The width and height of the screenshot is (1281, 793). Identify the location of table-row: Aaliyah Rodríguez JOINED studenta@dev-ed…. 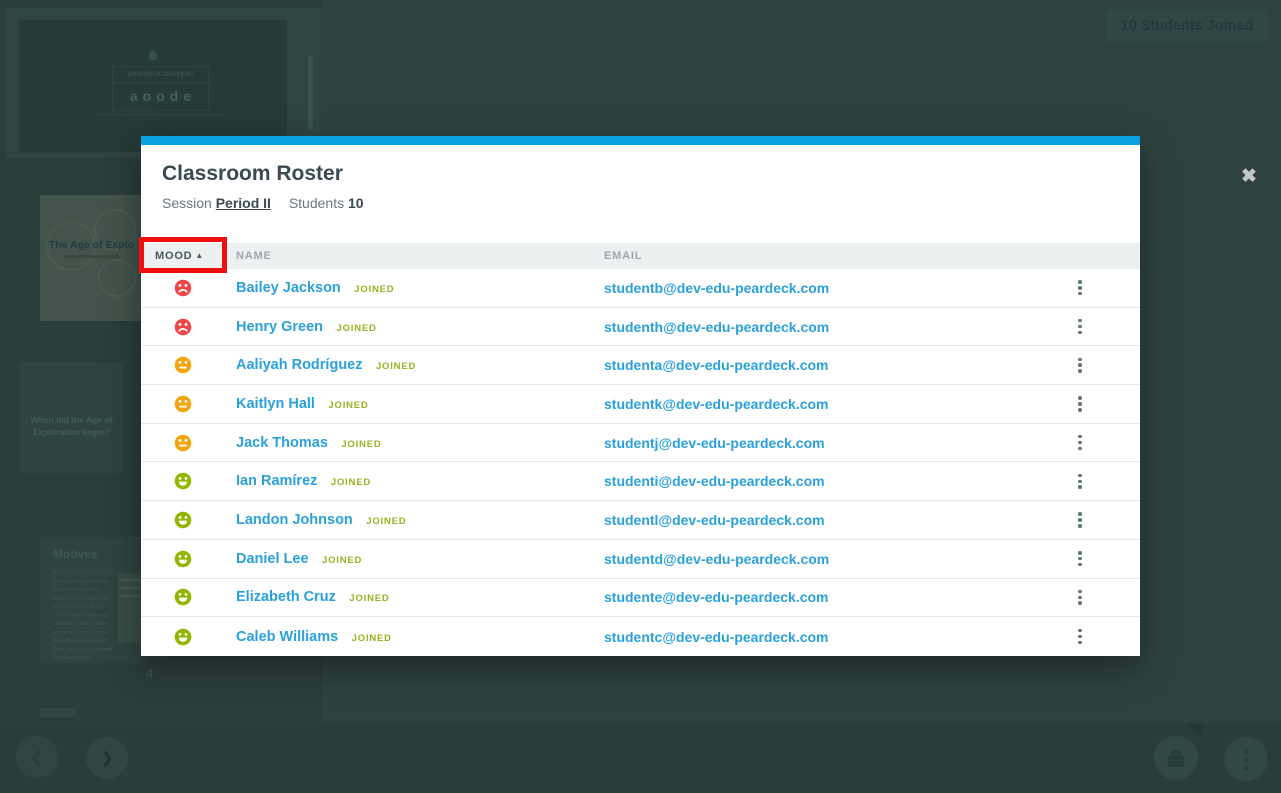
(640, 366).